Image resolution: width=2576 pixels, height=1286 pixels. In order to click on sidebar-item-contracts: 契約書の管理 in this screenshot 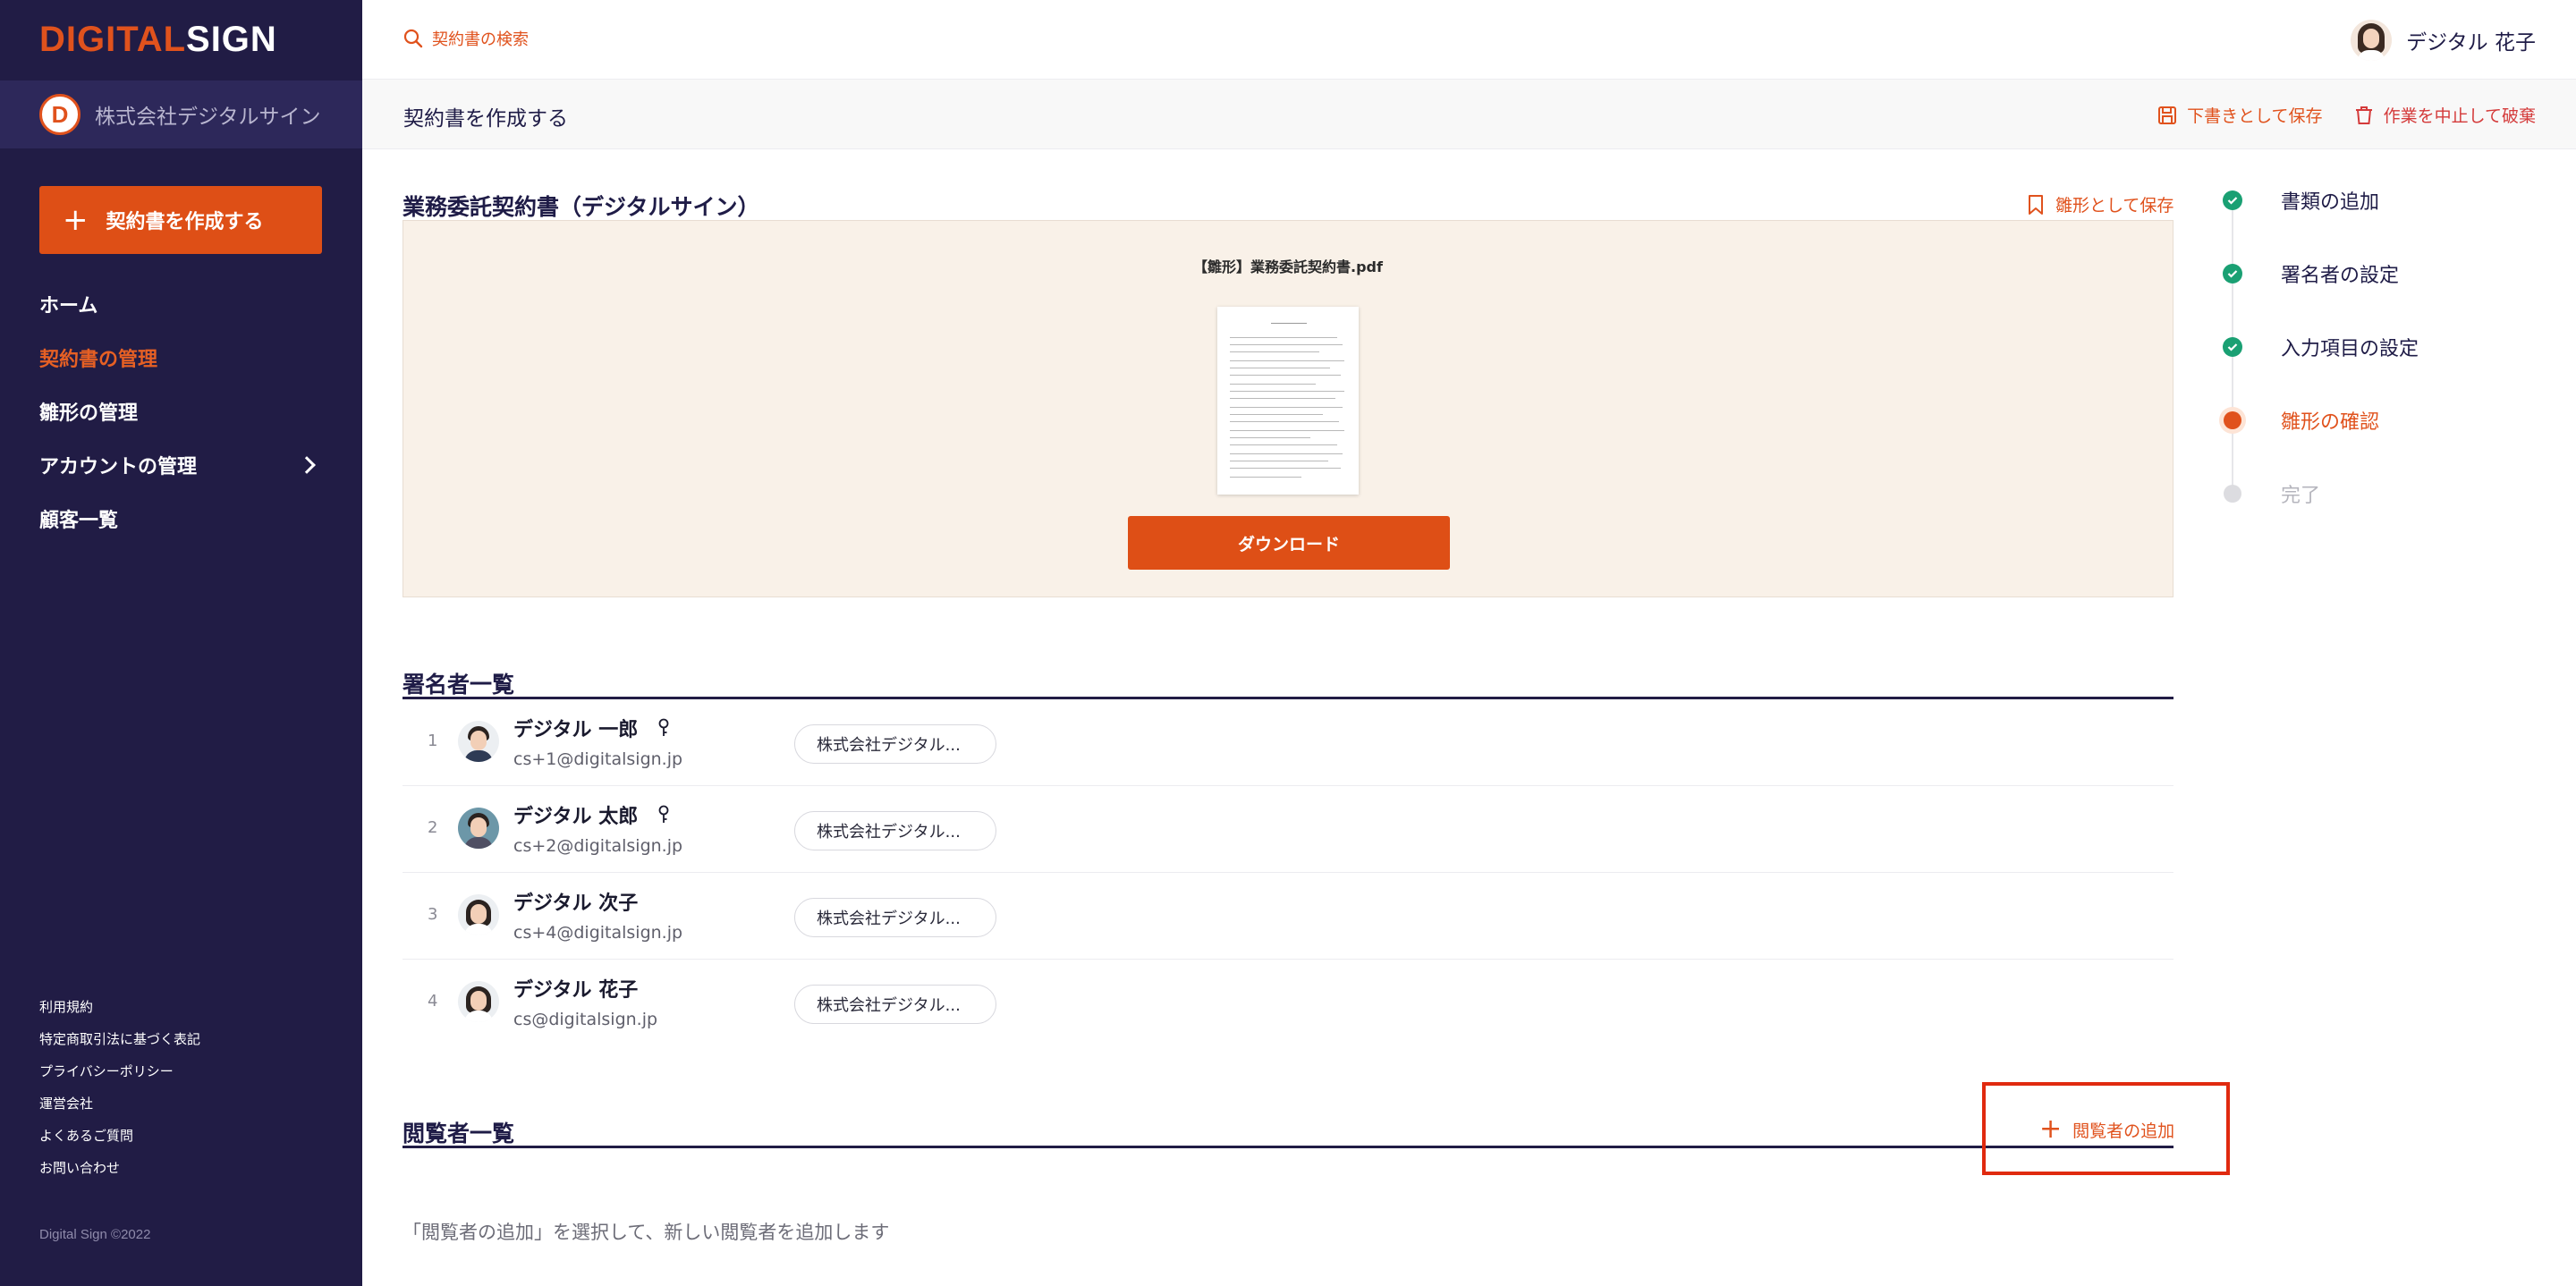, I will do `click(180, 358)`.